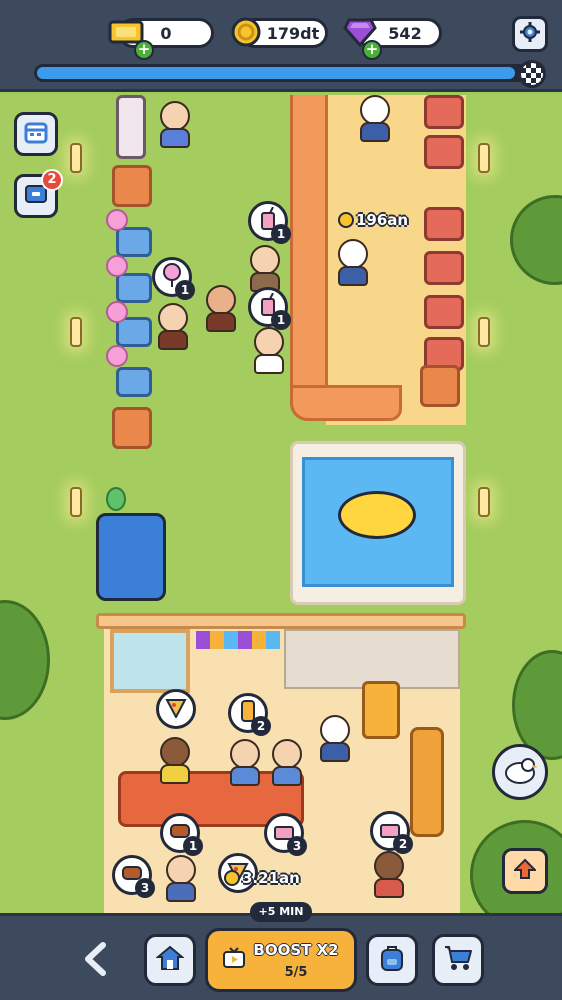 Image resolution: width=562 pixels, height=1000 pixels. Describe the element at coordinates (372, 659) in the screenshot. I see `notice-board` at that location.